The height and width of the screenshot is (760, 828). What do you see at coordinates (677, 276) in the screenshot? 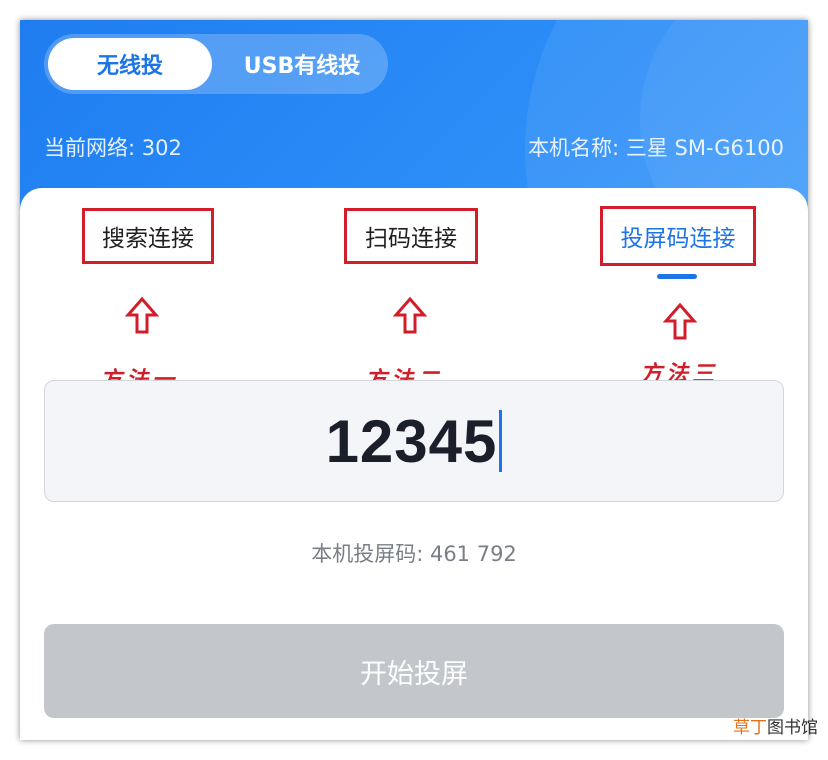
I see `active-tab-indicator` at bounding box center [677, 276].